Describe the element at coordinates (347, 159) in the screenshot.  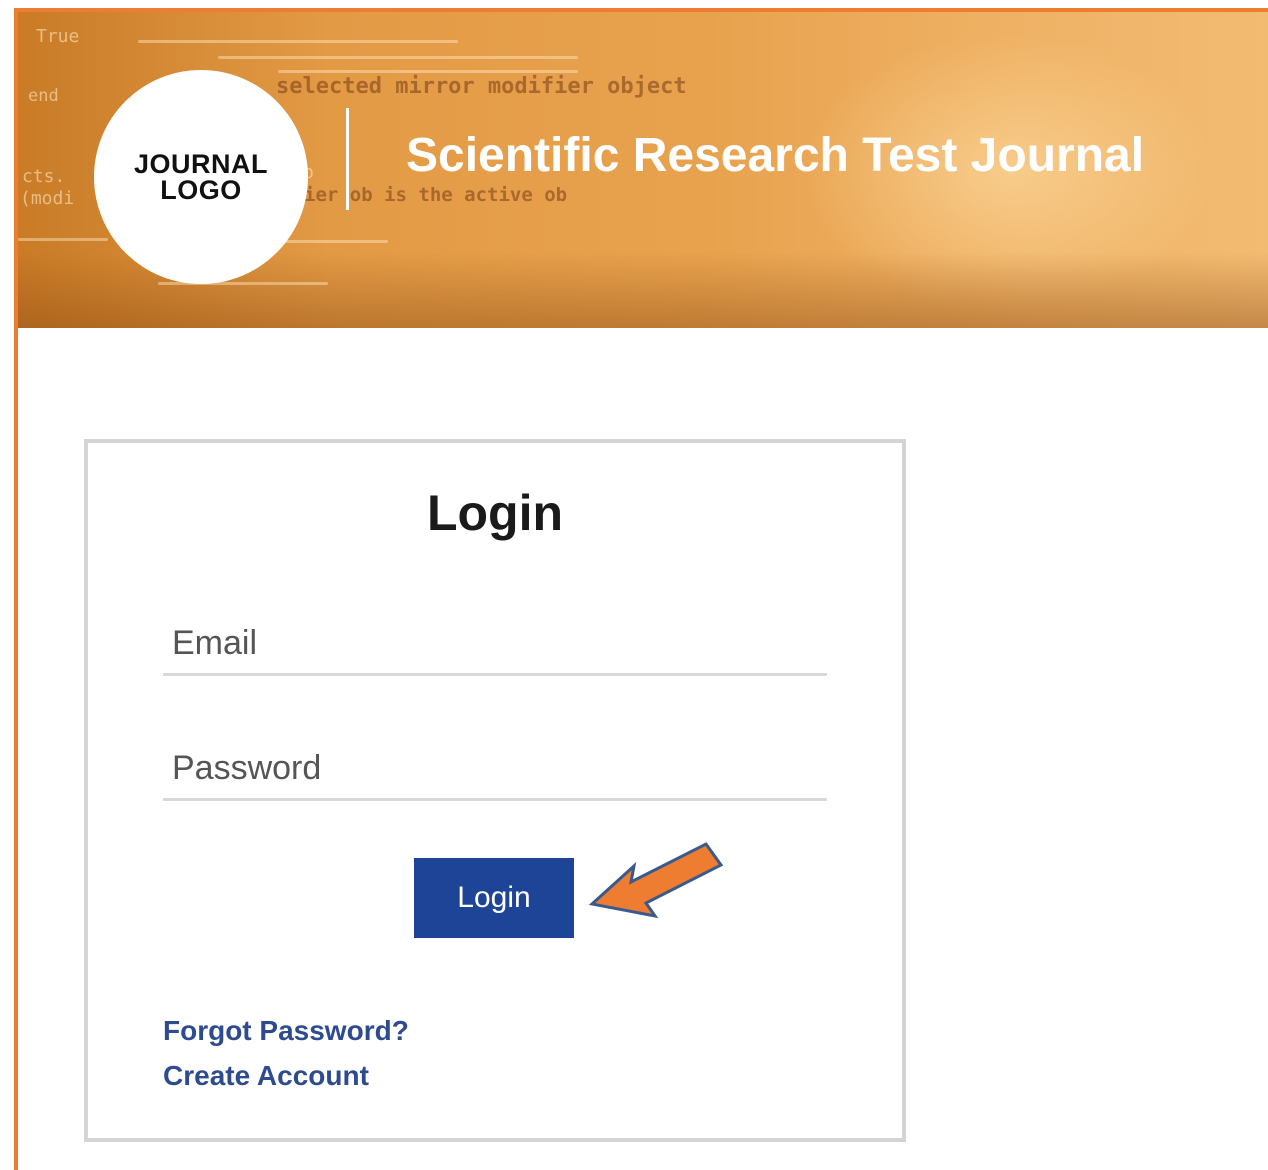
I see `header-divider` at that location.